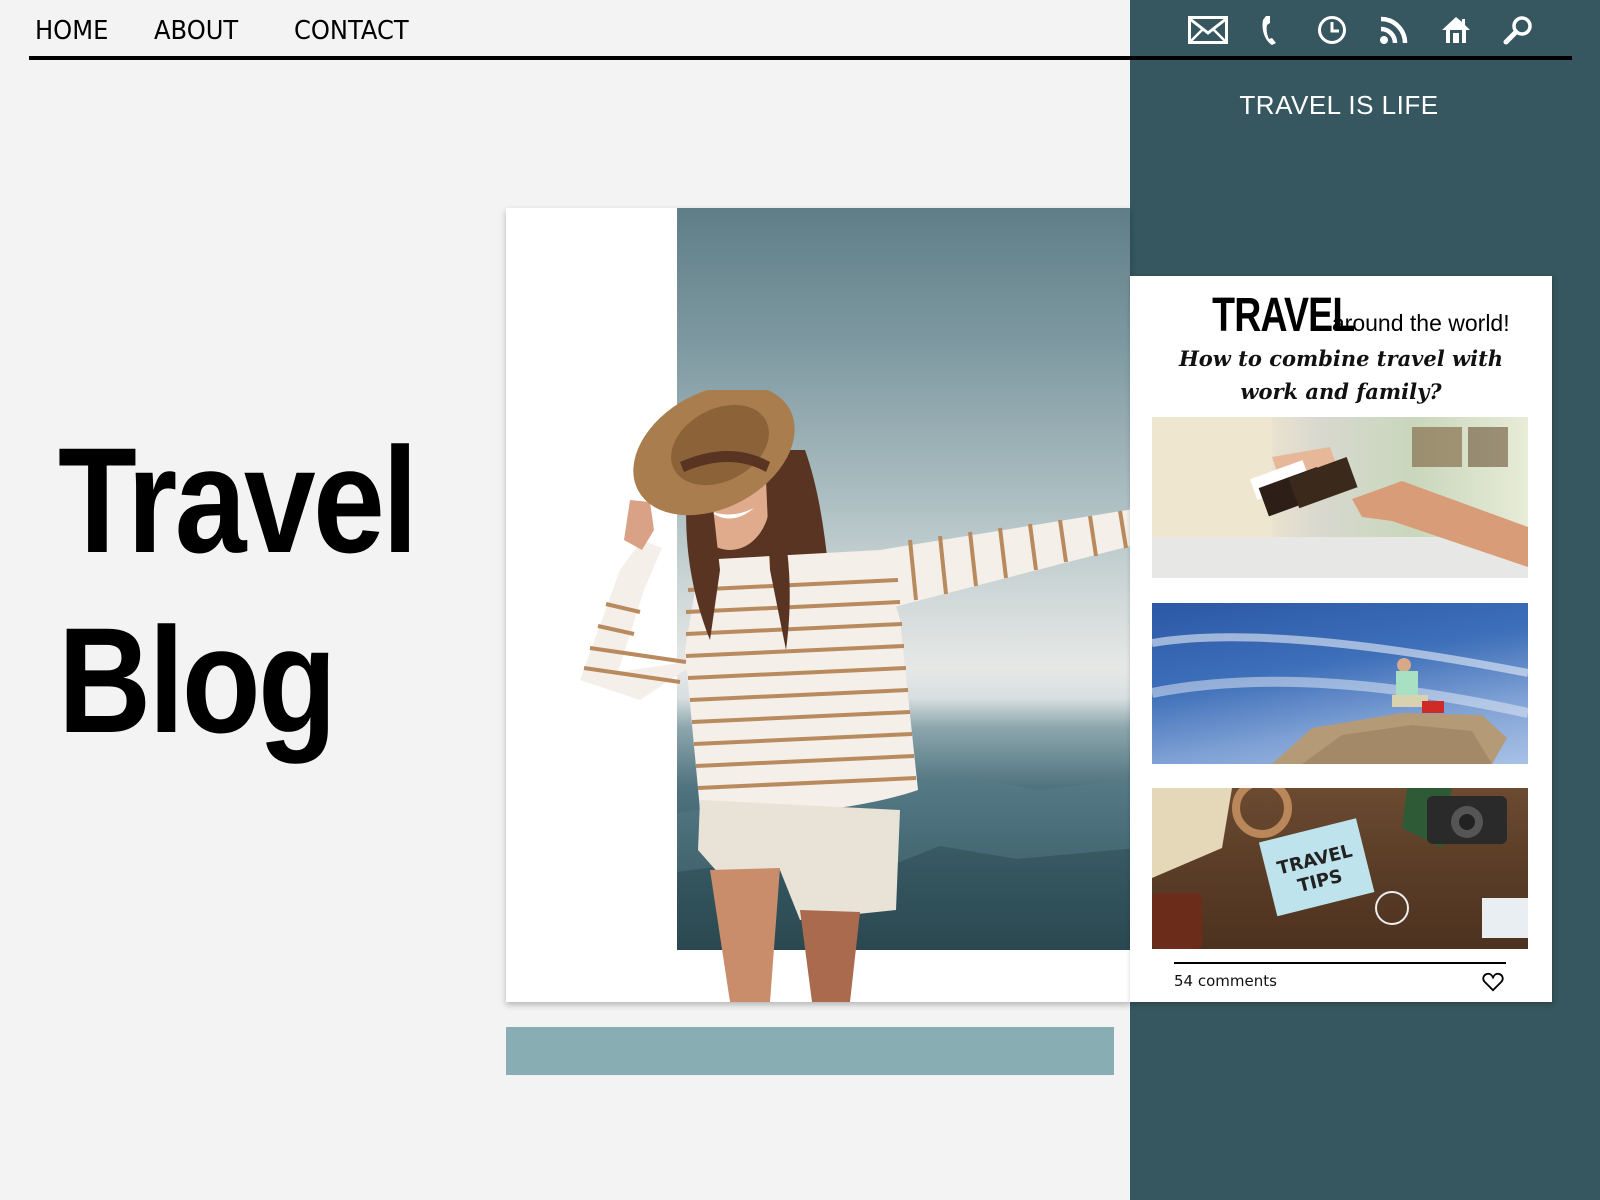 Image resolution: width=1600 pixels, height=1200 pixels. What do you see at coordinates (1493, 982) in the screenshot?
I see `heart-icon` at bounding box center [1493, 982].